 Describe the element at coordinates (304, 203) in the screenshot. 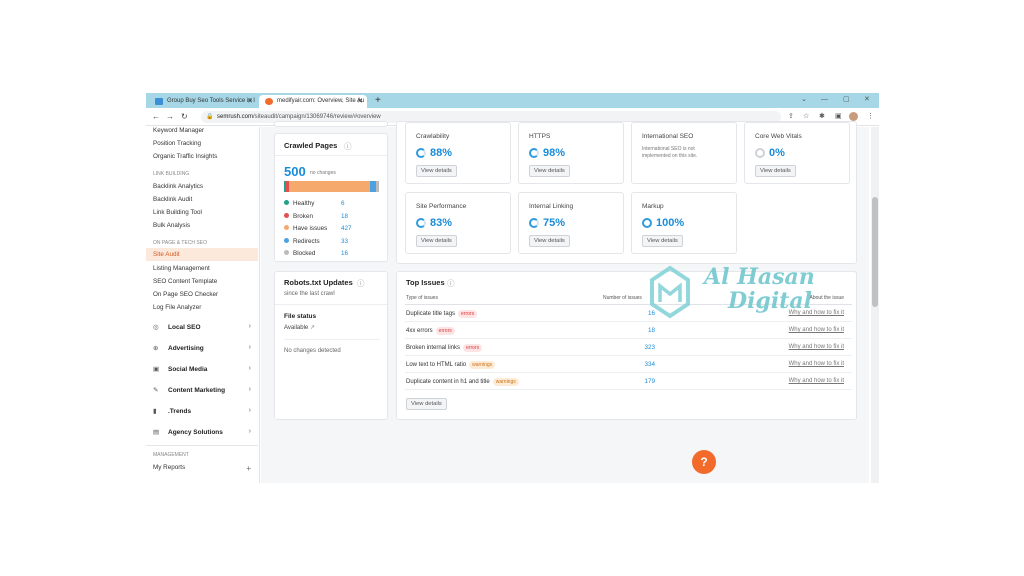

I see `legend-label: Healthy` at that location.